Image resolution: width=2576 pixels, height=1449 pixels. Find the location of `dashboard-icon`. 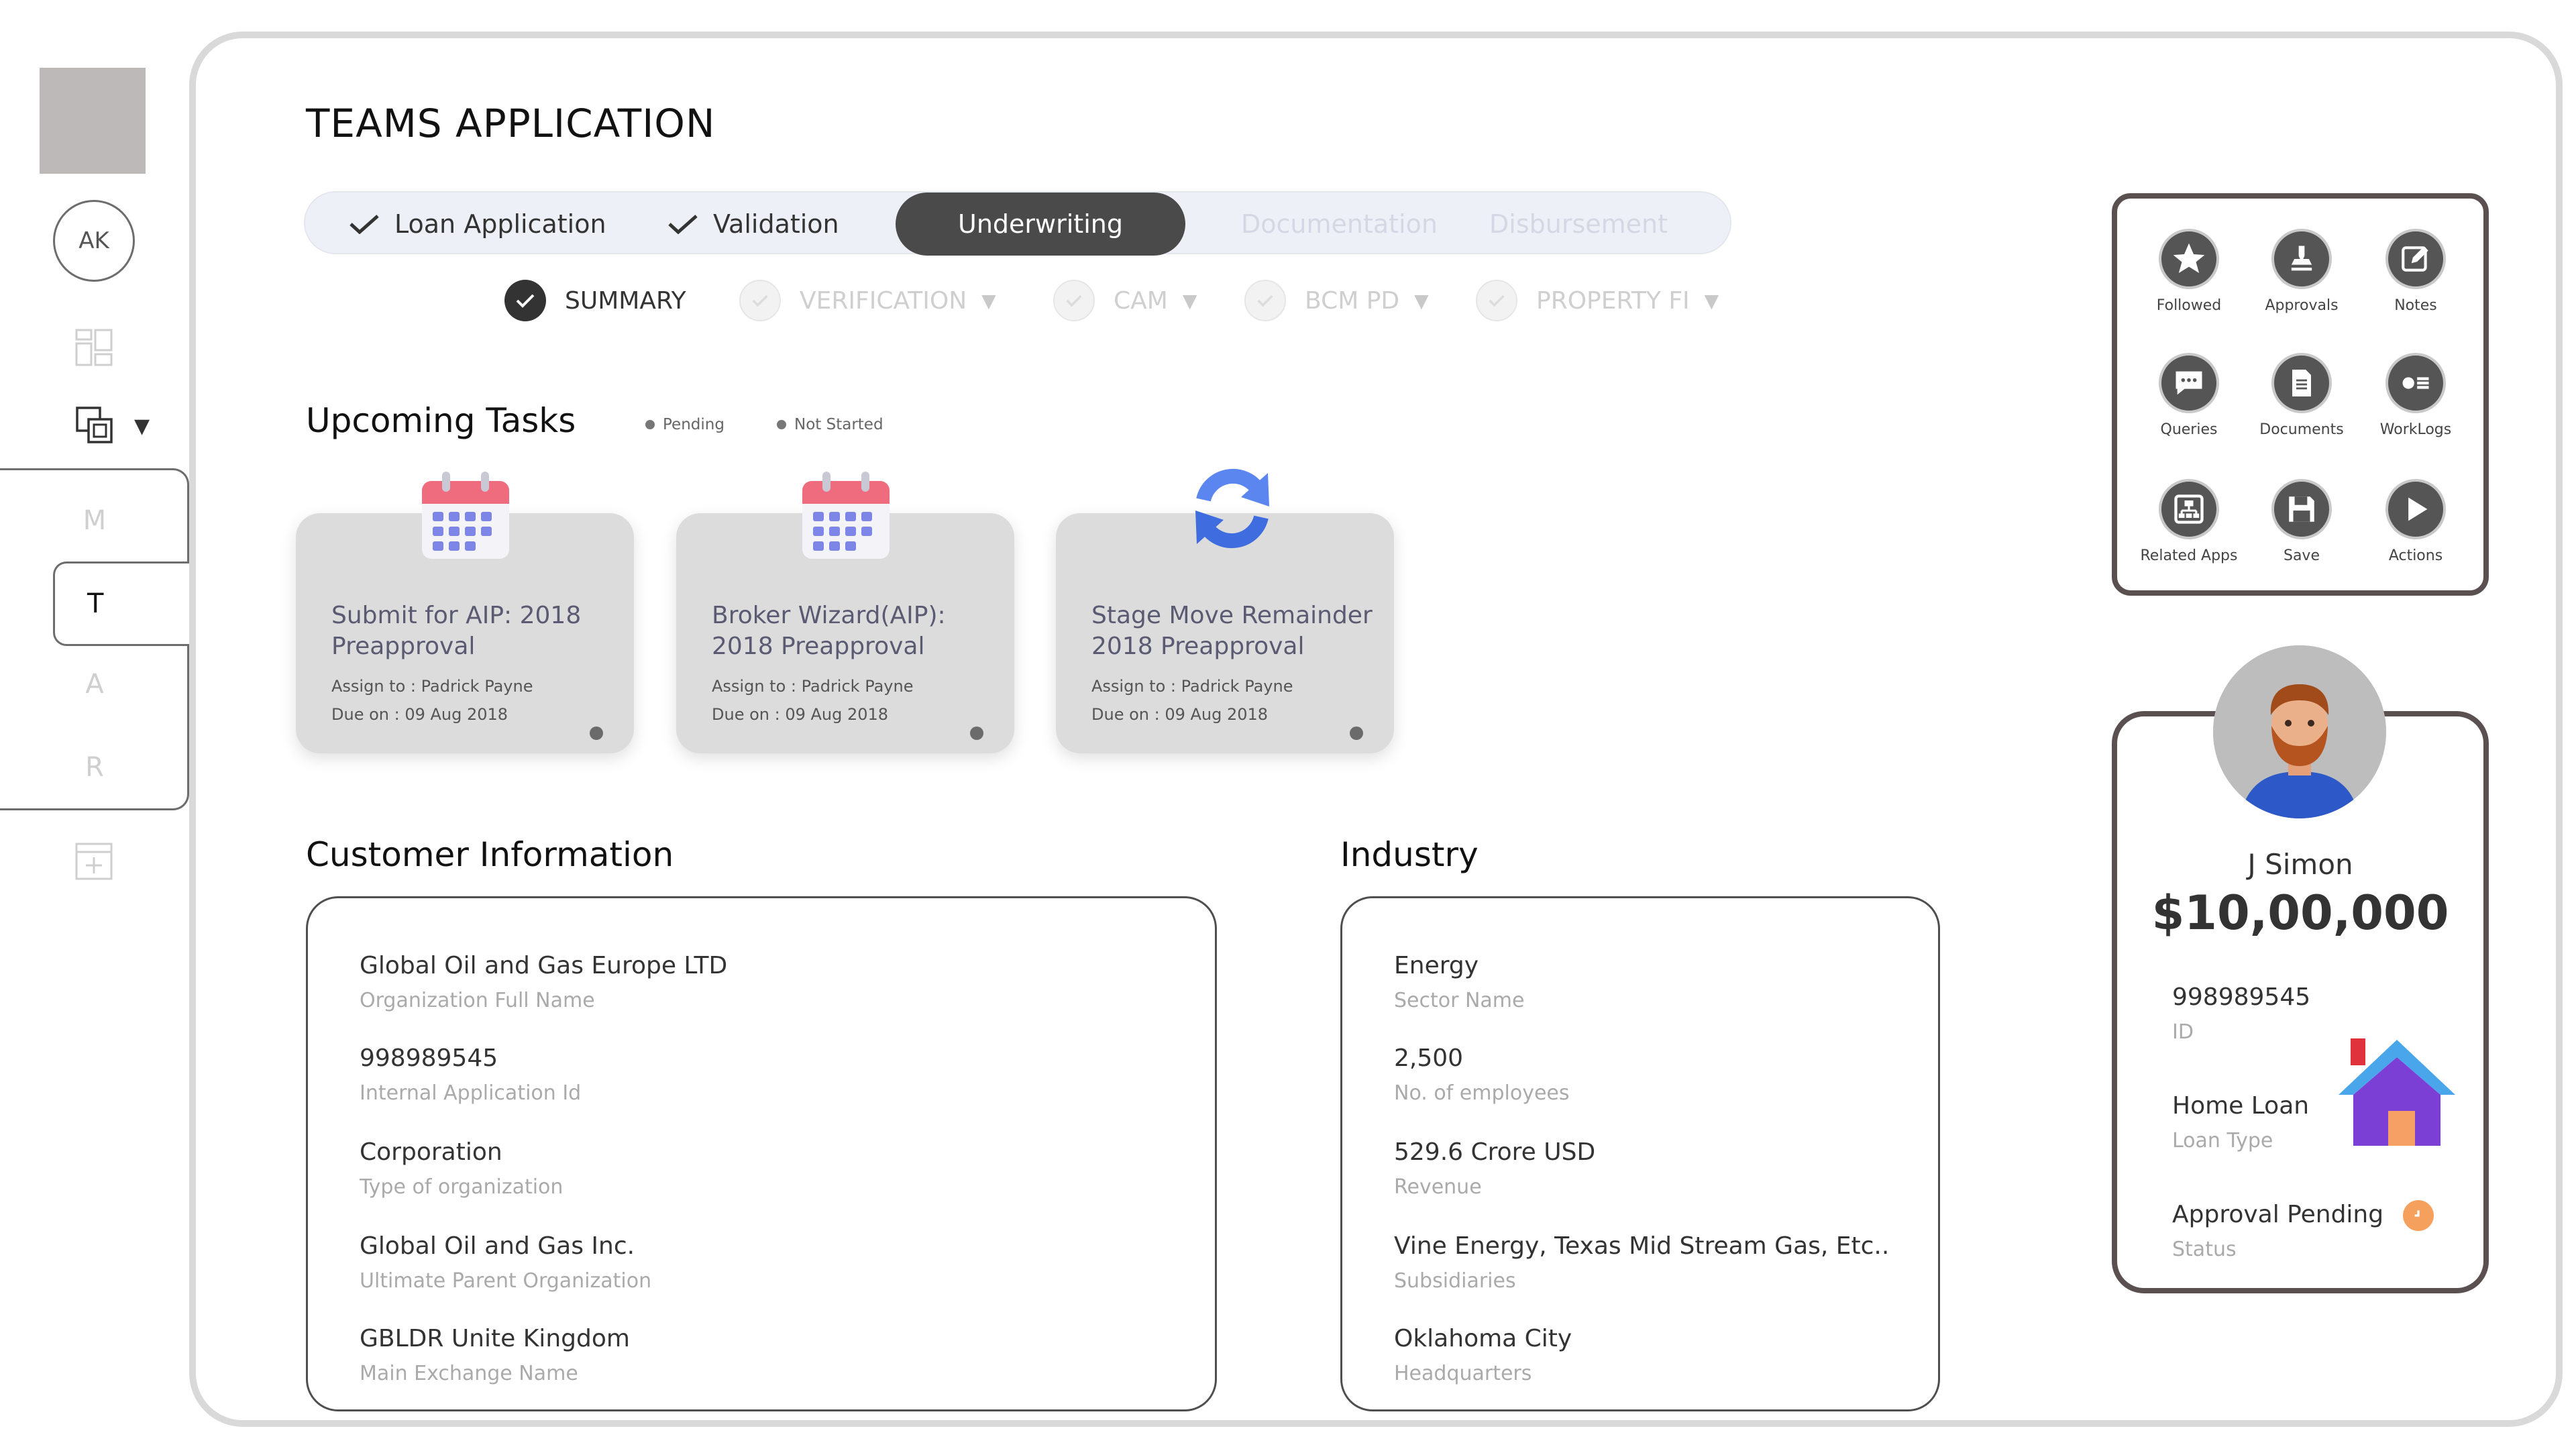

dashboard-icon is located at coordinates (94, 347).